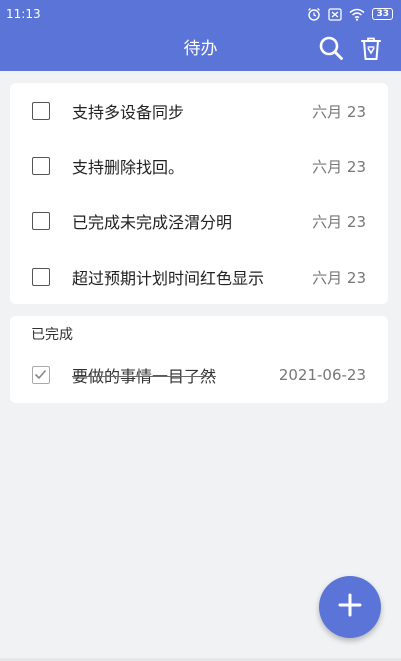 The width and height of the screenshot is (401, 661). Describe the element at coordinates (200, 14) in the screenshot. I see `status-bar: 11:13 33` at that location.